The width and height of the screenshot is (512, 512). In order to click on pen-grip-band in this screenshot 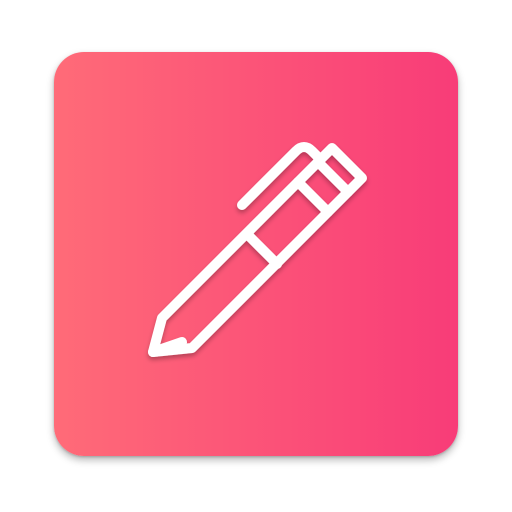, I will do `click(262, 249)`.